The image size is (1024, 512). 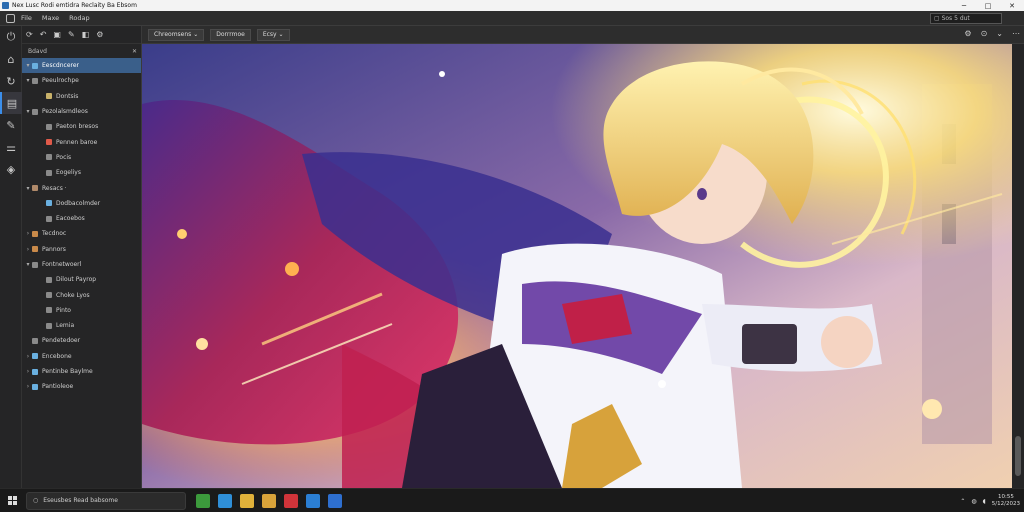 What do you see at coordinates (81, 233) in the screenshot?
I see `tree-item: › Tecdnoc` at bounding box center [81, 233].